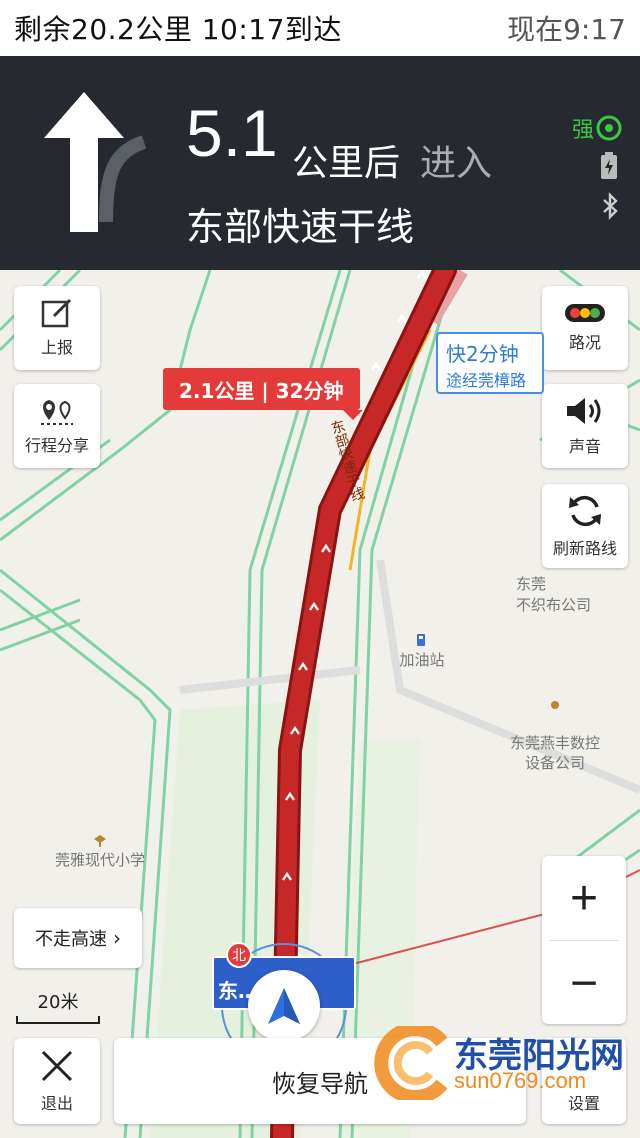 This screenshot has height=1138, width=640. What do you see at coordinates (56, 313) in the screenshot?
I see `edit-icon` at bounding box center [56, 313].